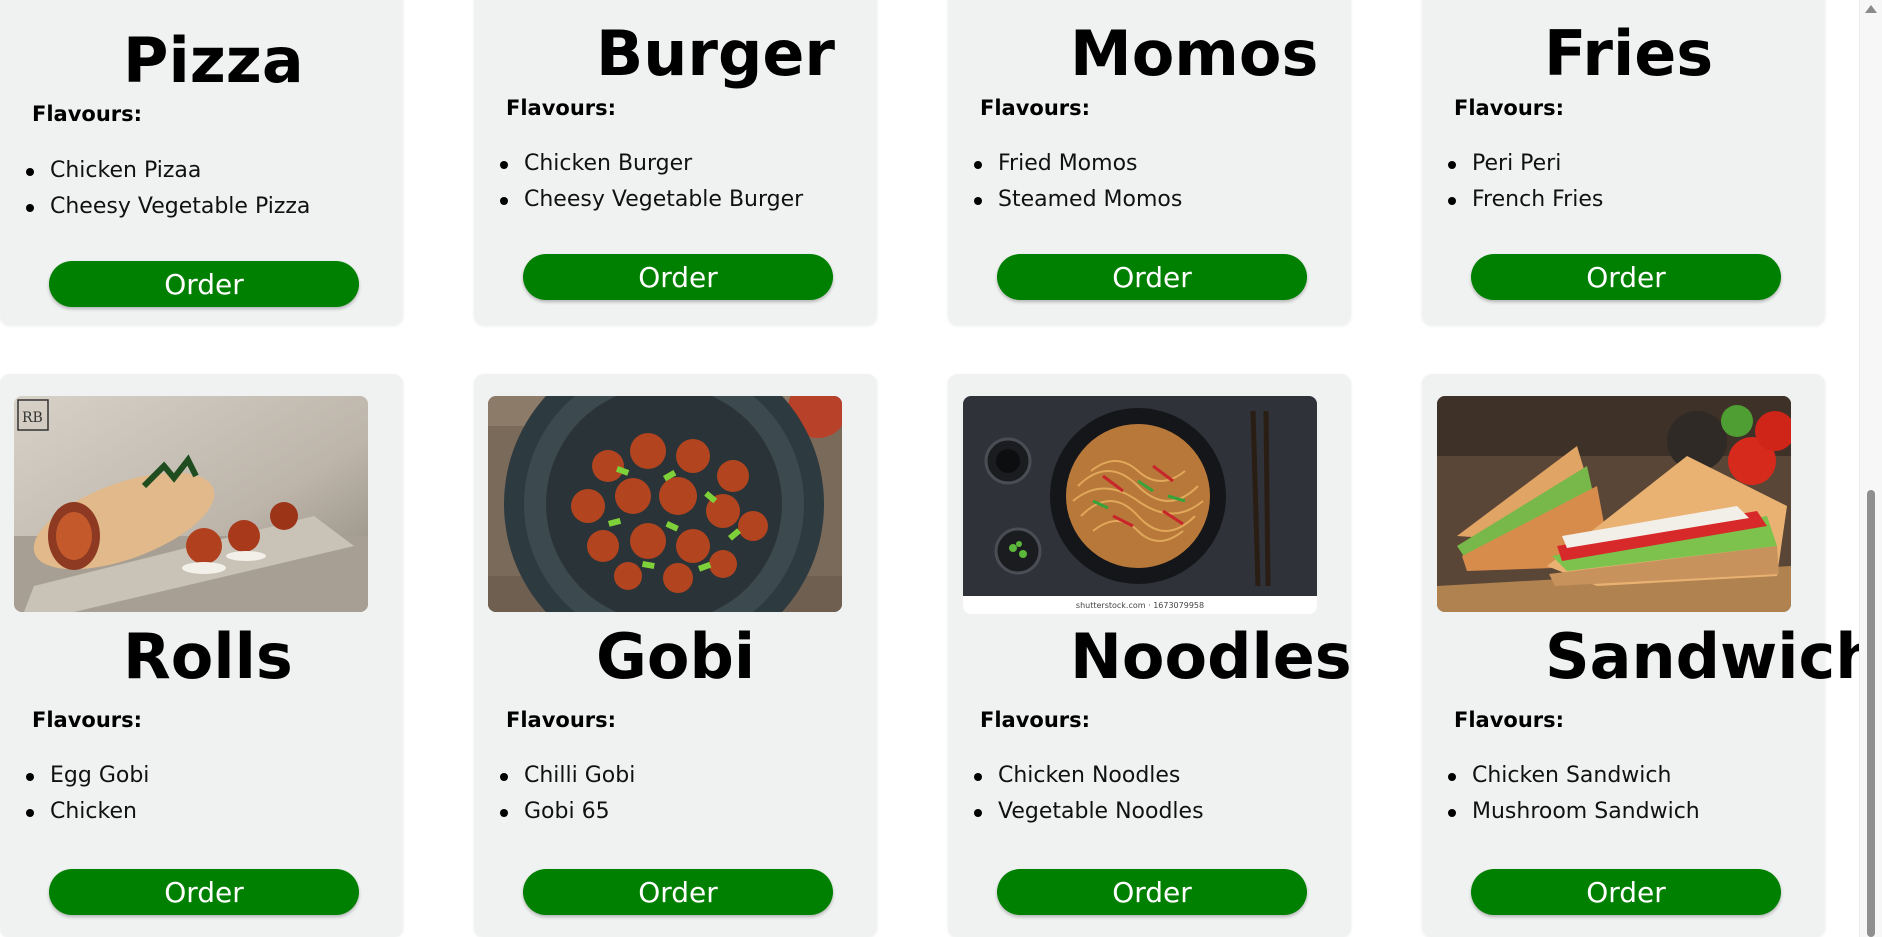  I want to click on flavour-list: Chicken Sandwich Mushroom Sandwich, so click(1561, 794).